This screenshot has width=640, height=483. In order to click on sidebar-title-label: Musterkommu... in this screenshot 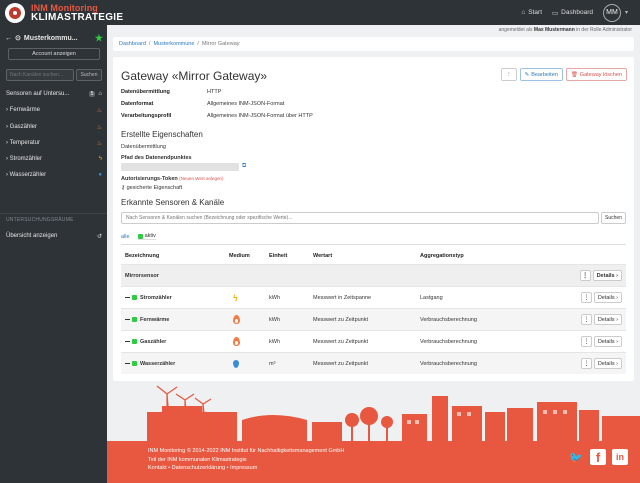, I will do `click(50, 38)`.